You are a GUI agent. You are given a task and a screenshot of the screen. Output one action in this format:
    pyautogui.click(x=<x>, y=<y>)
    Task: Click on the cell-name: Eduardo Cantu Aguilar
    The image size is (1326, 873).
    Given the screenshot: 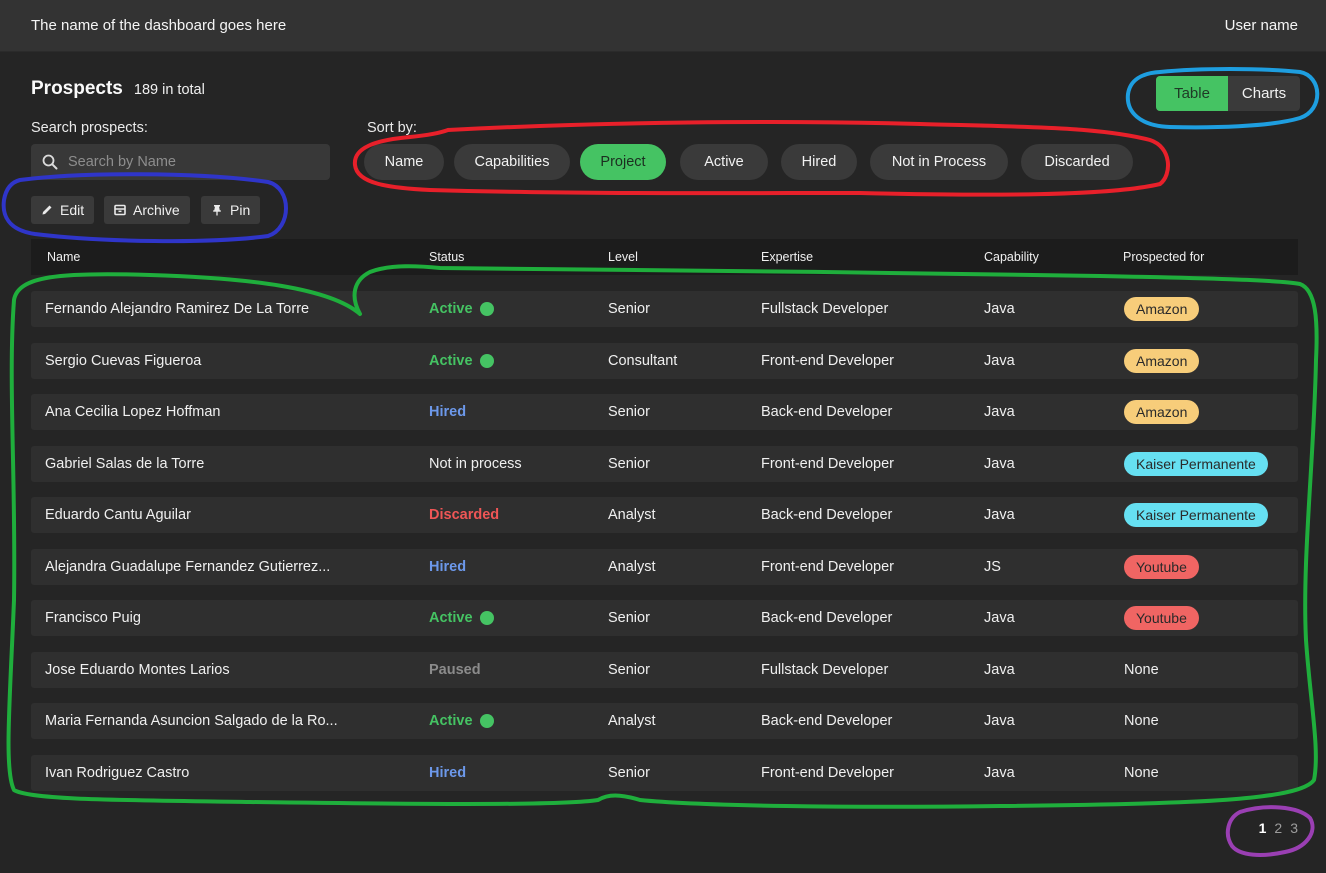 What is the action you would take?
    pyautogui.click(x=118, y=515)
    